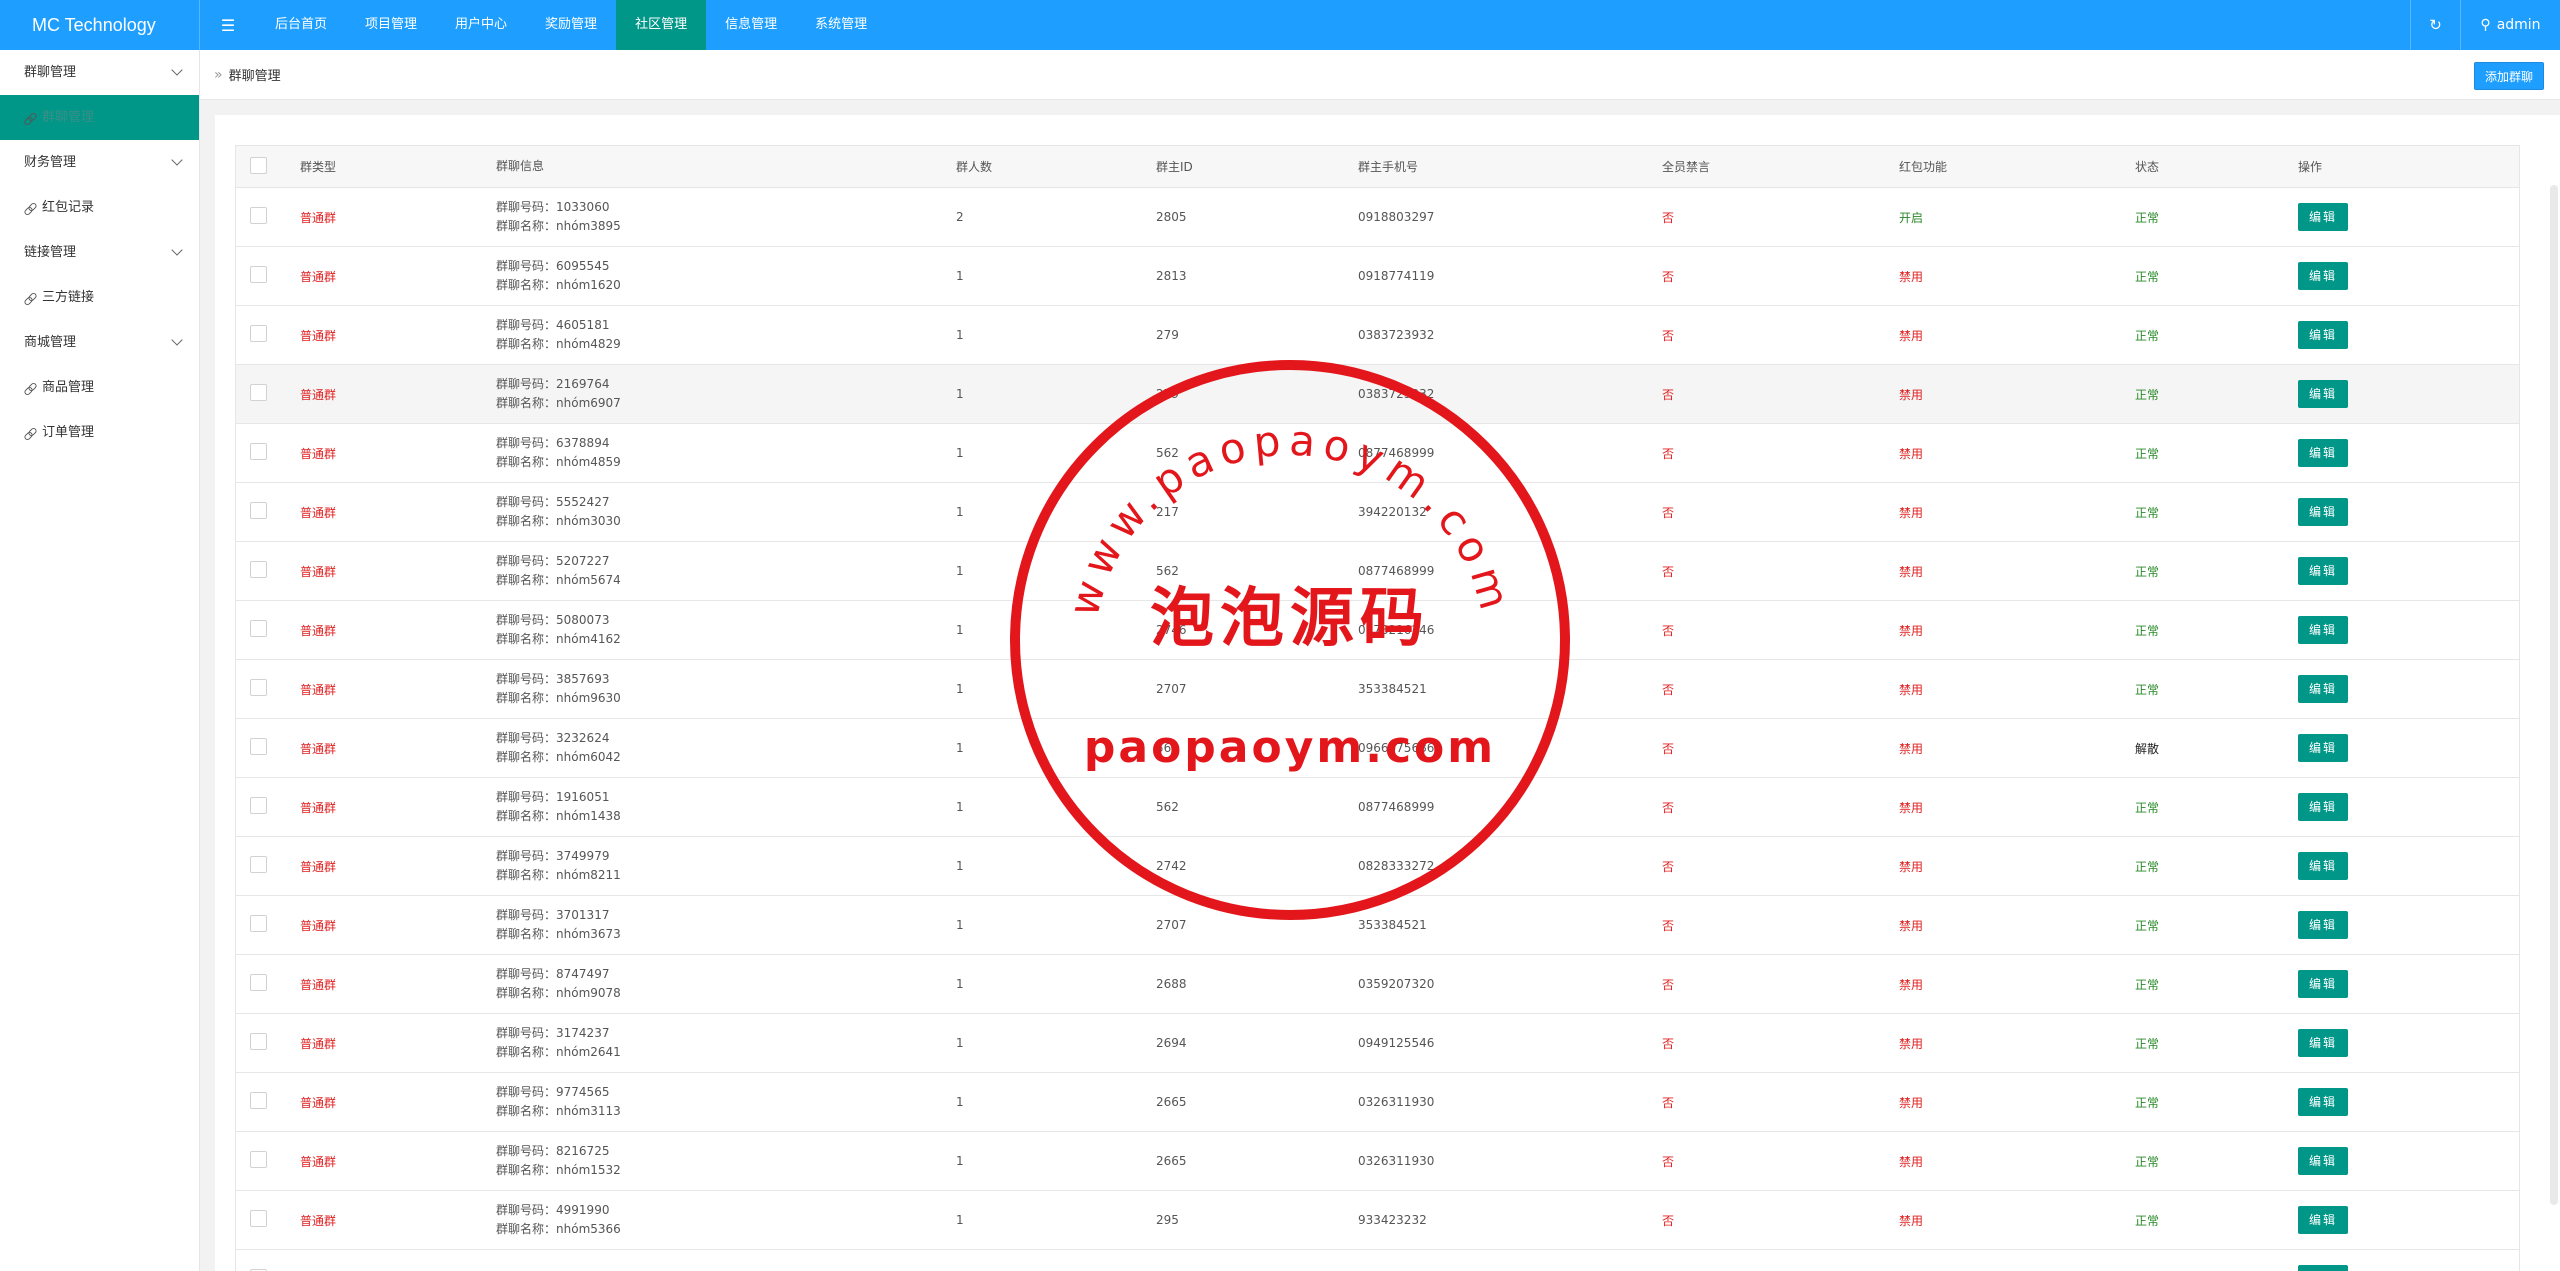 The image size is (2560, 1271). What do you see at coordinates (1396, 1161) in the screenshot?
I see `owner-phone: 0326311930` at bounding box center [1396, 1161].